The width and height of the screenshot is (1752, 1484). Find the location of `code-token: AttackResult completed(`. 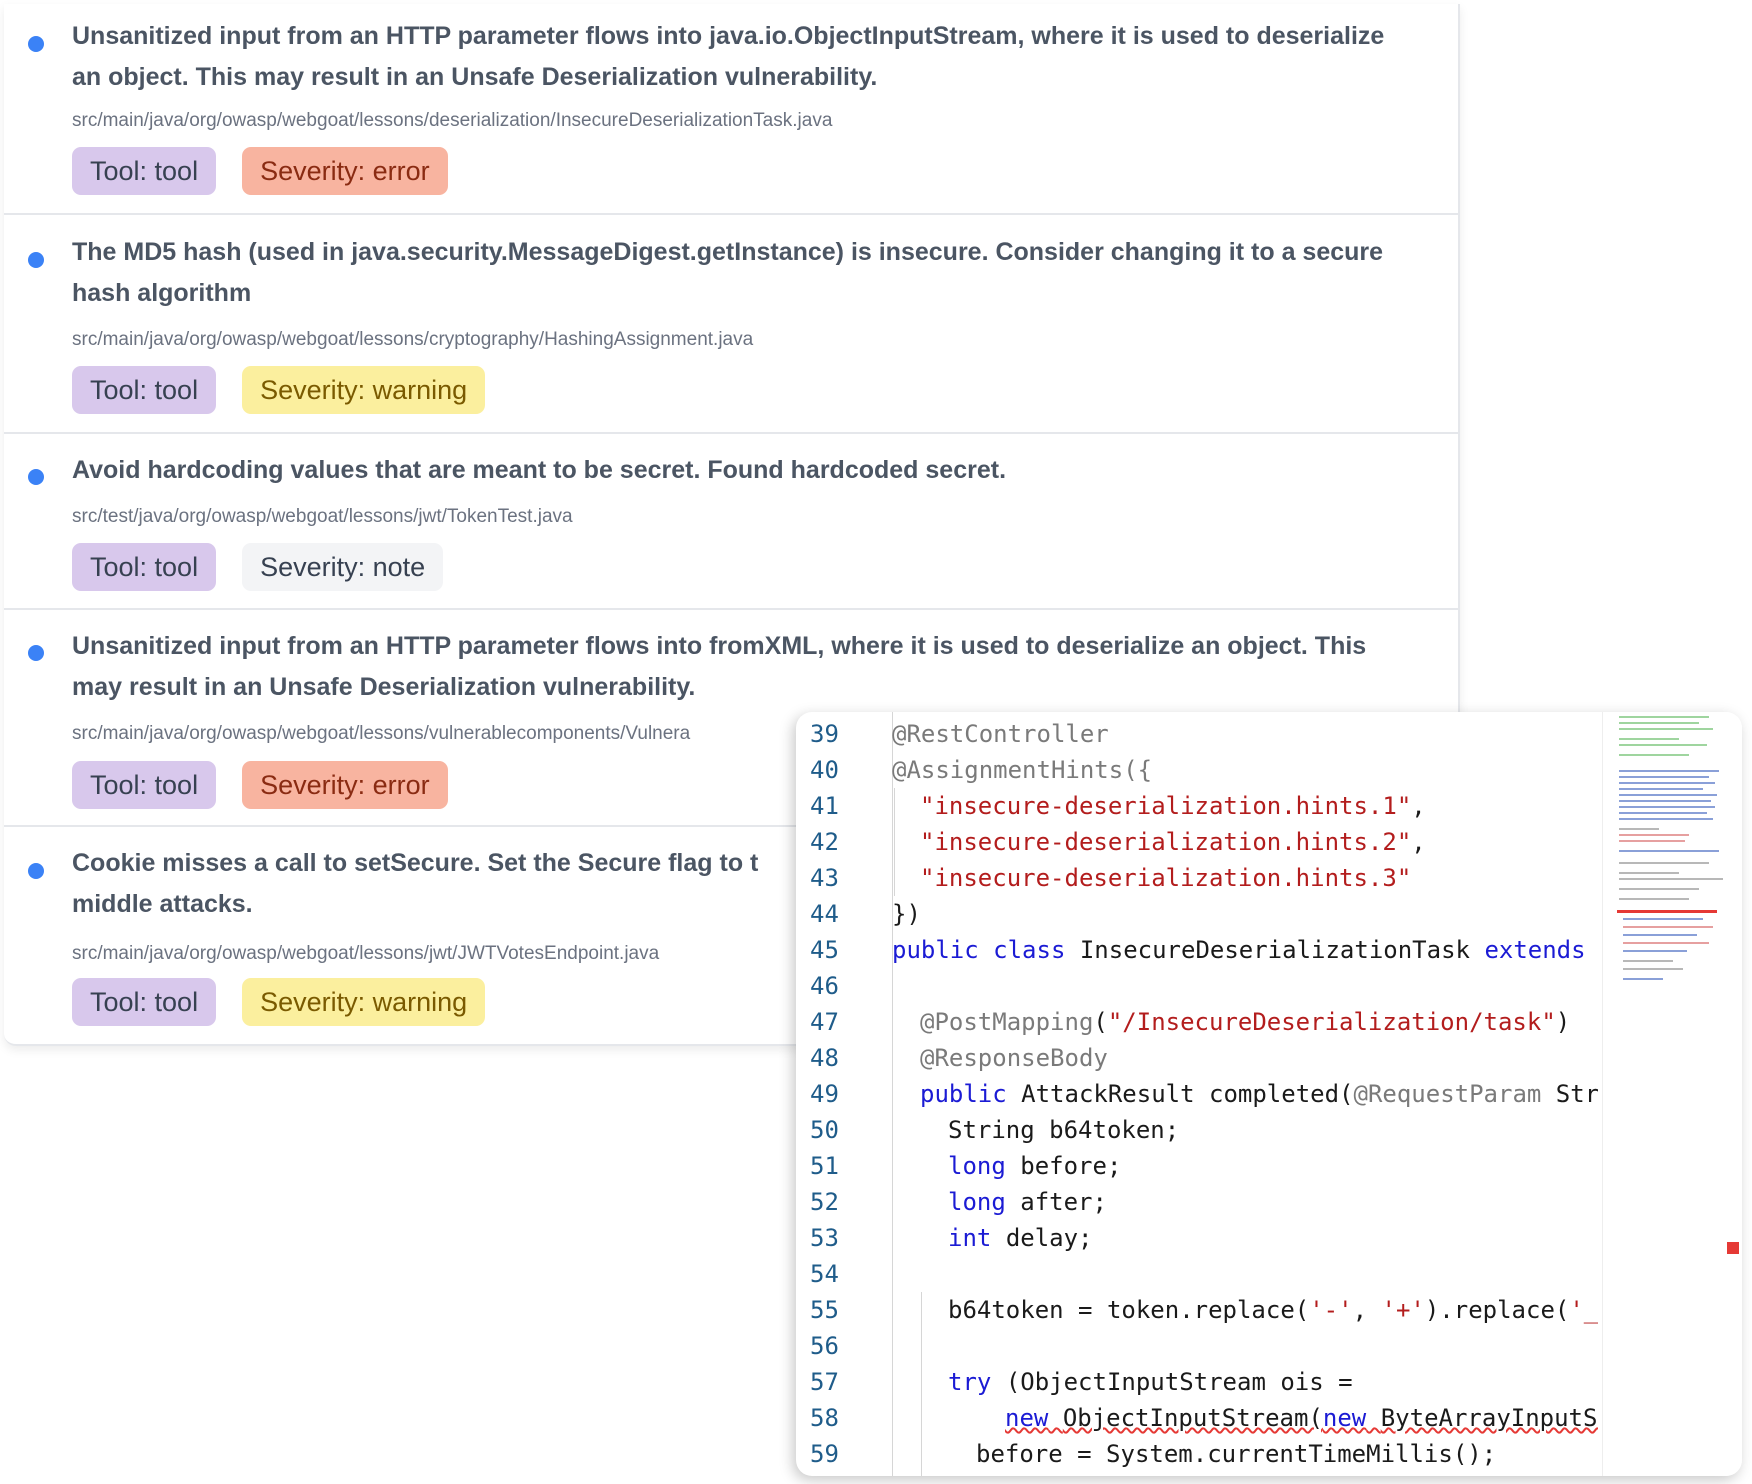

code-token: AttackResult completed( is located at coordinates (1187, 1094).